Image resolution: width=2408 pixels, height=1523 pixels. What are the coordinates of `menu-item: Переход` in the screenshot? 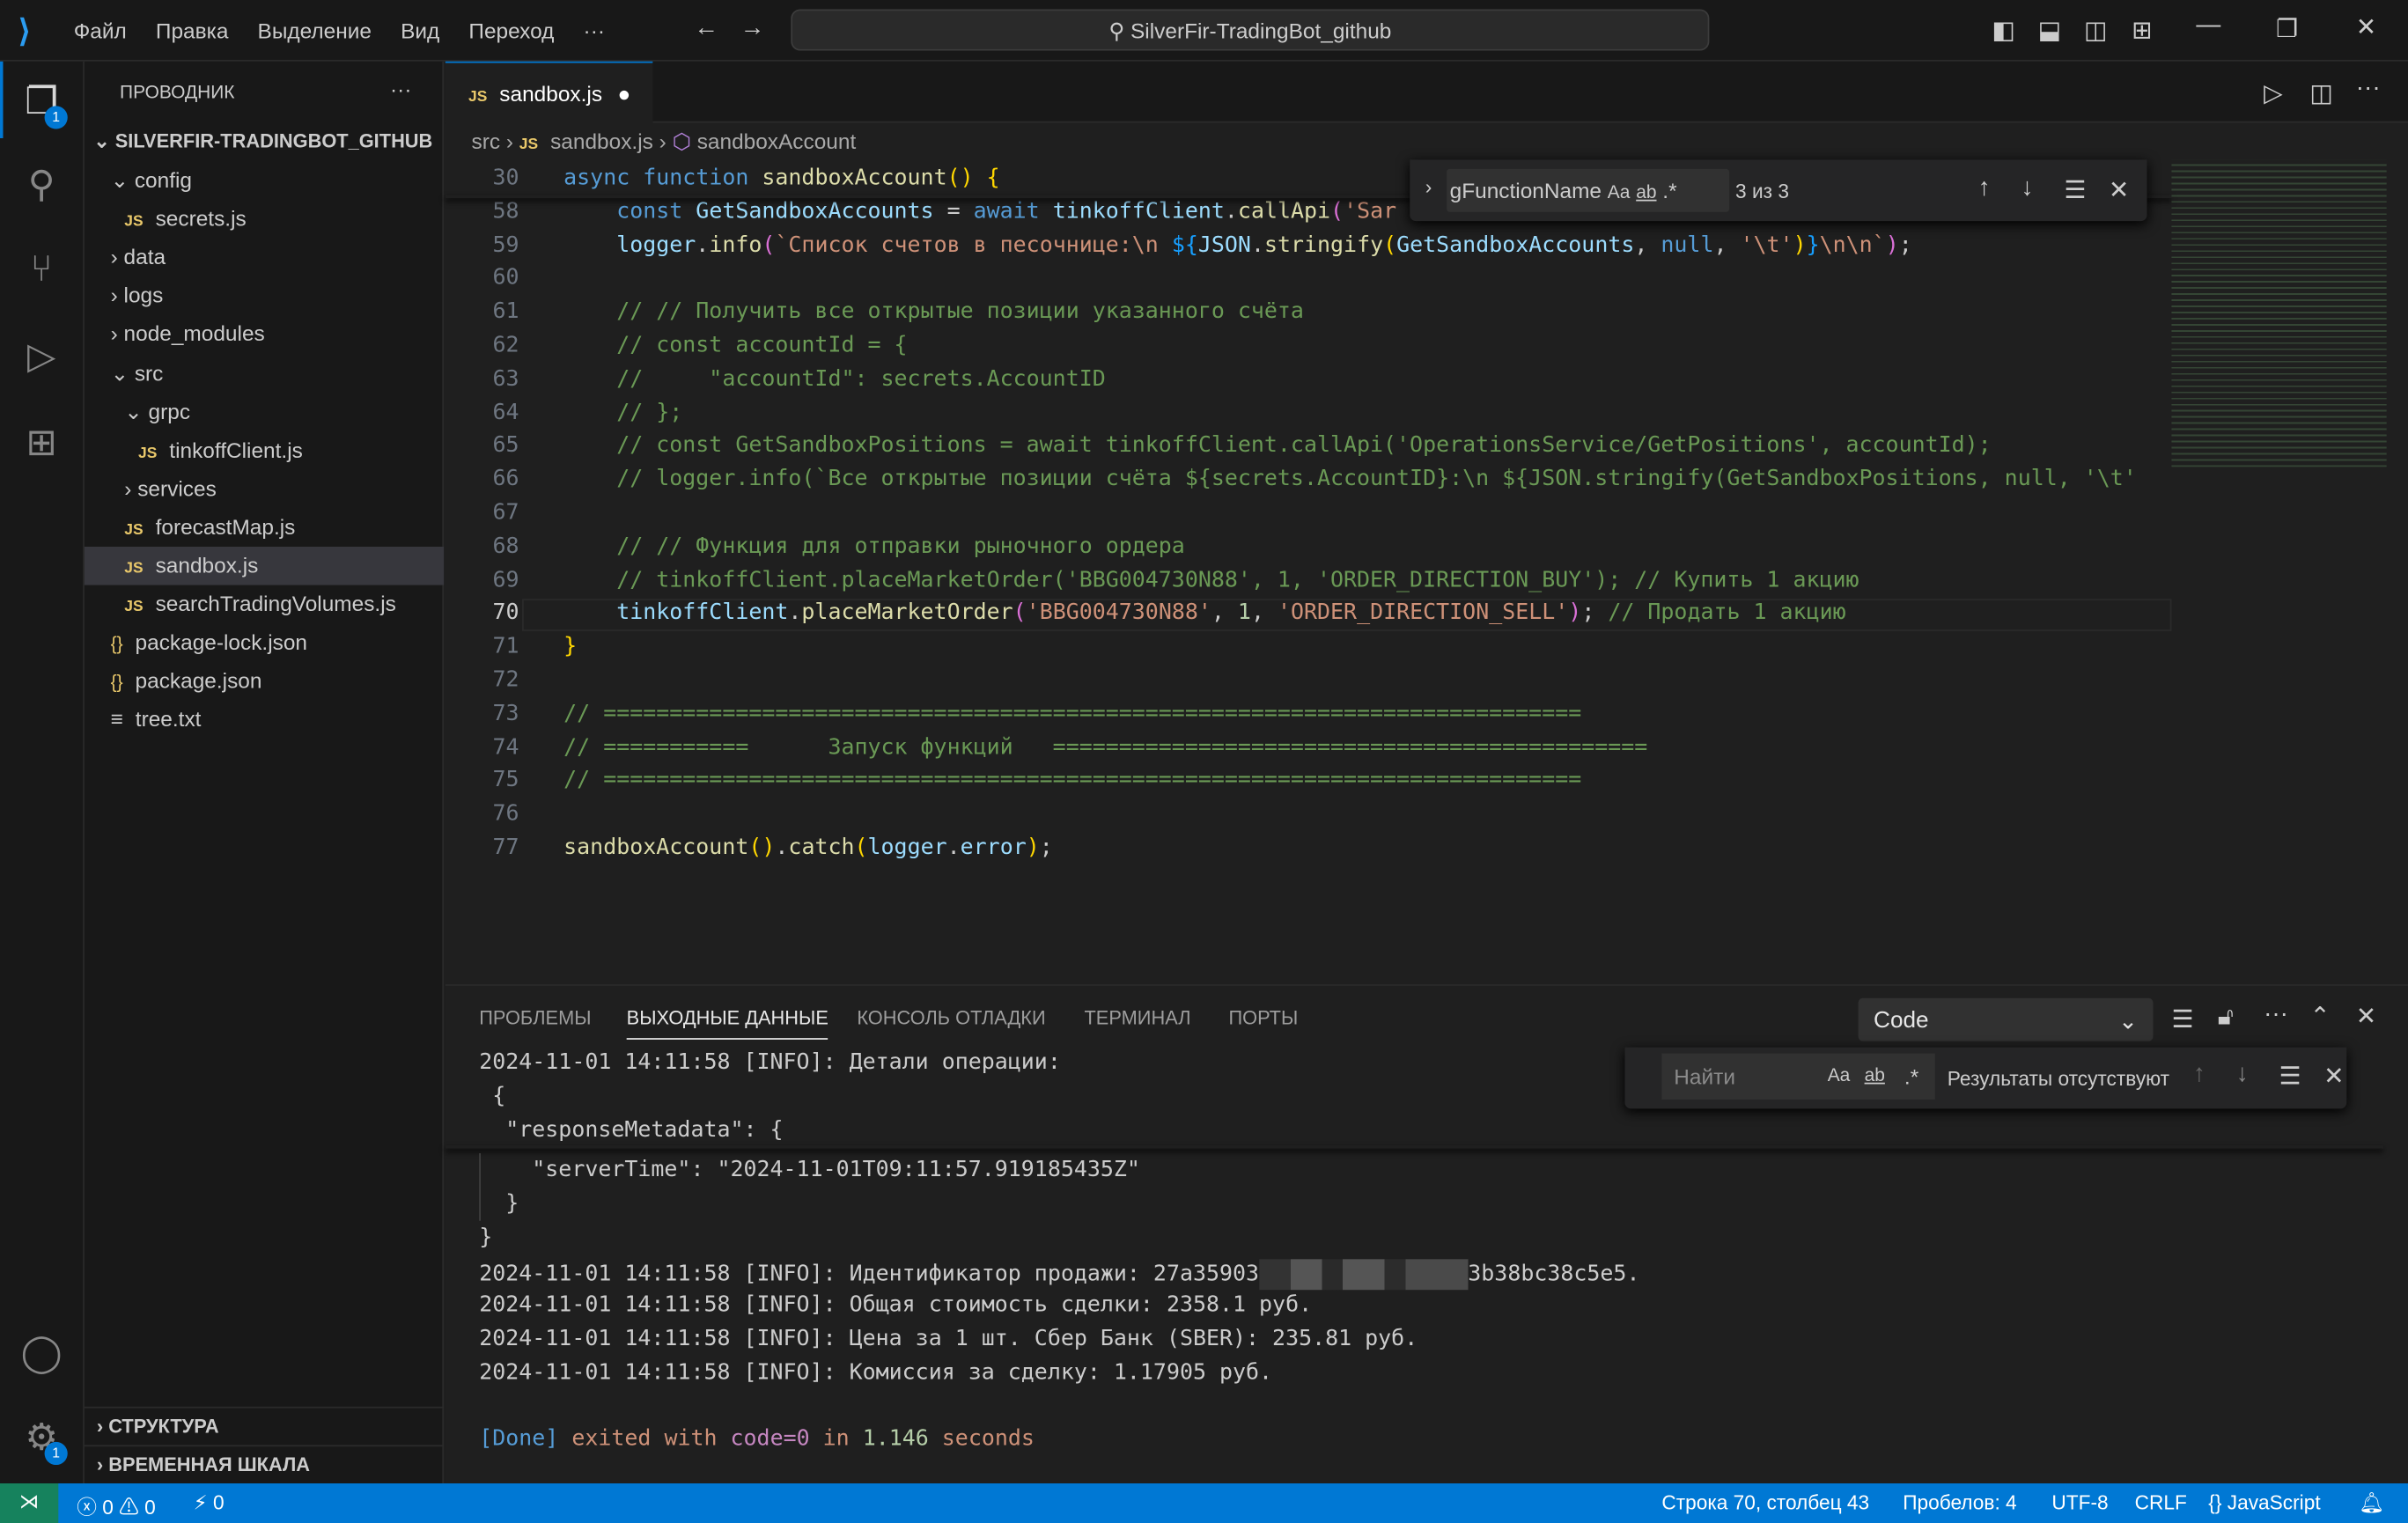 It's located at (511, 30).